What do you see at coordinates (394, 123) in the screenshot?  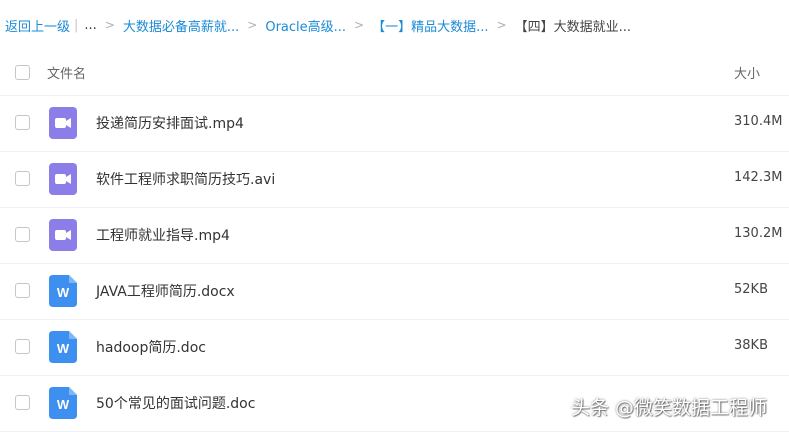 I see `file-row: 投递简历安排面试.mp4 310.4M` at bounding box center [394, 123].